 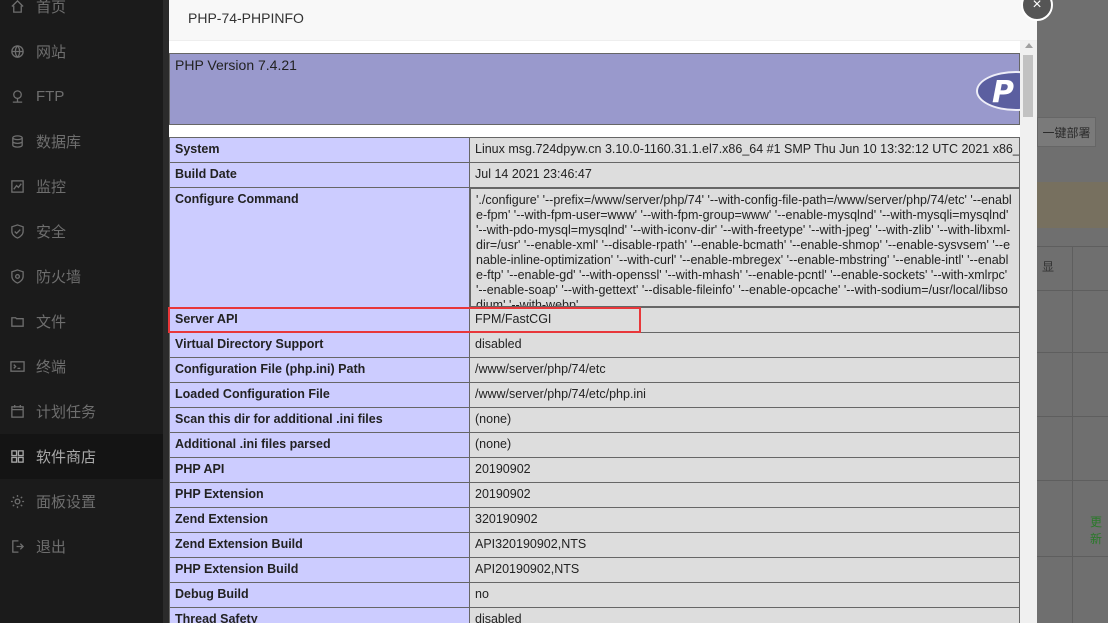 I want to click on sidebar-item-app-store: 软件商店, so click(x=81, y=456).